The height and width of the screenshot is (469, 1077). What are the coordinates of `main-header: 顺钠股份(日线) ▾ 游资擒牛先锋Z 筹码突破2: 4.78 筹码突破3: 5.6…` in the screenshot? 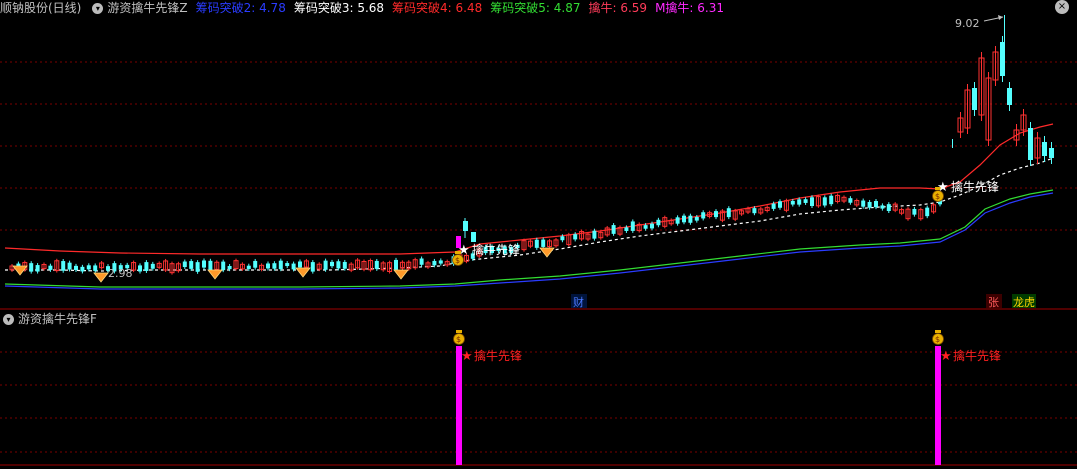 It's located at (366, 8).